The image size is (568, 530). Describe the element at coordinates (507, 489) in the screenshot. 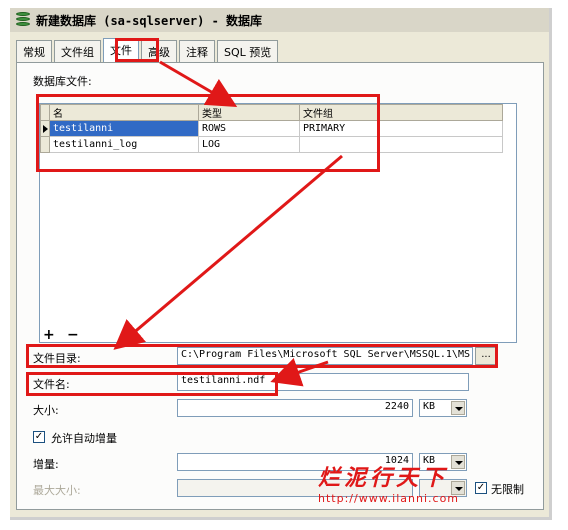

I see `unlimited-label: 无限制` at that location.